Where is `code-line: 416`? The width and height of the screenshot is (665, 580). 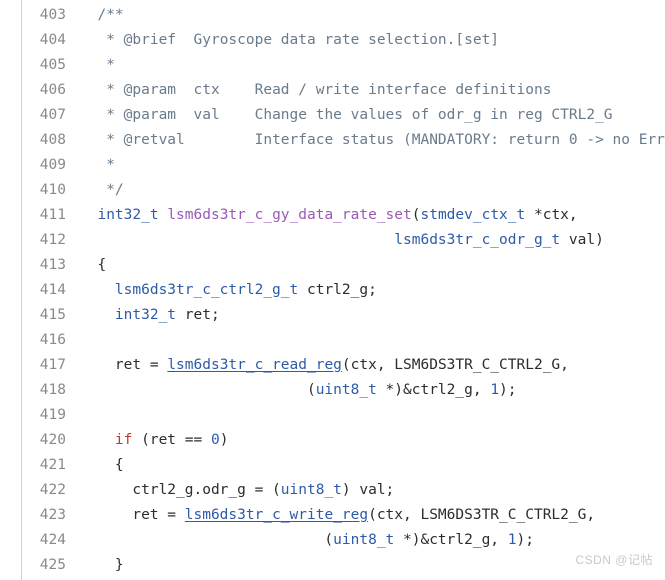 code-line: 416 is located at coordinates (332, 340).